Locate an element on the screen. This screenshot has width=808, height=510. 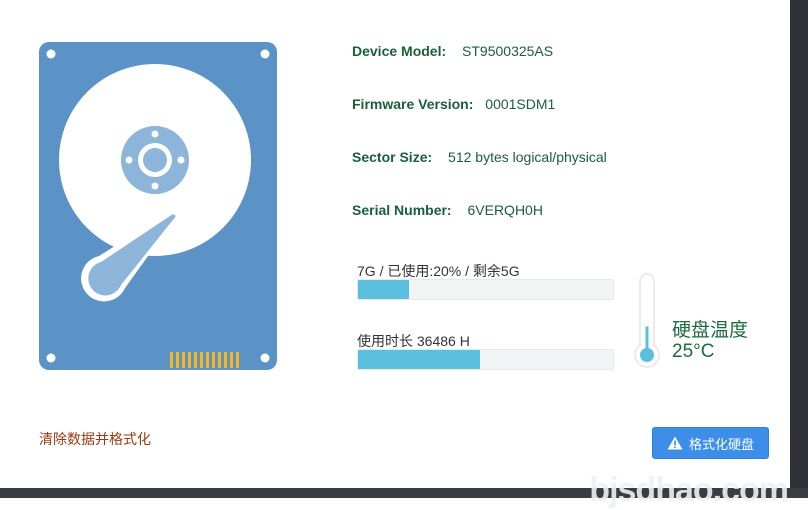
serial-number-row: Serial Number: 6VERQH0H is located at coordinates (447, 210).